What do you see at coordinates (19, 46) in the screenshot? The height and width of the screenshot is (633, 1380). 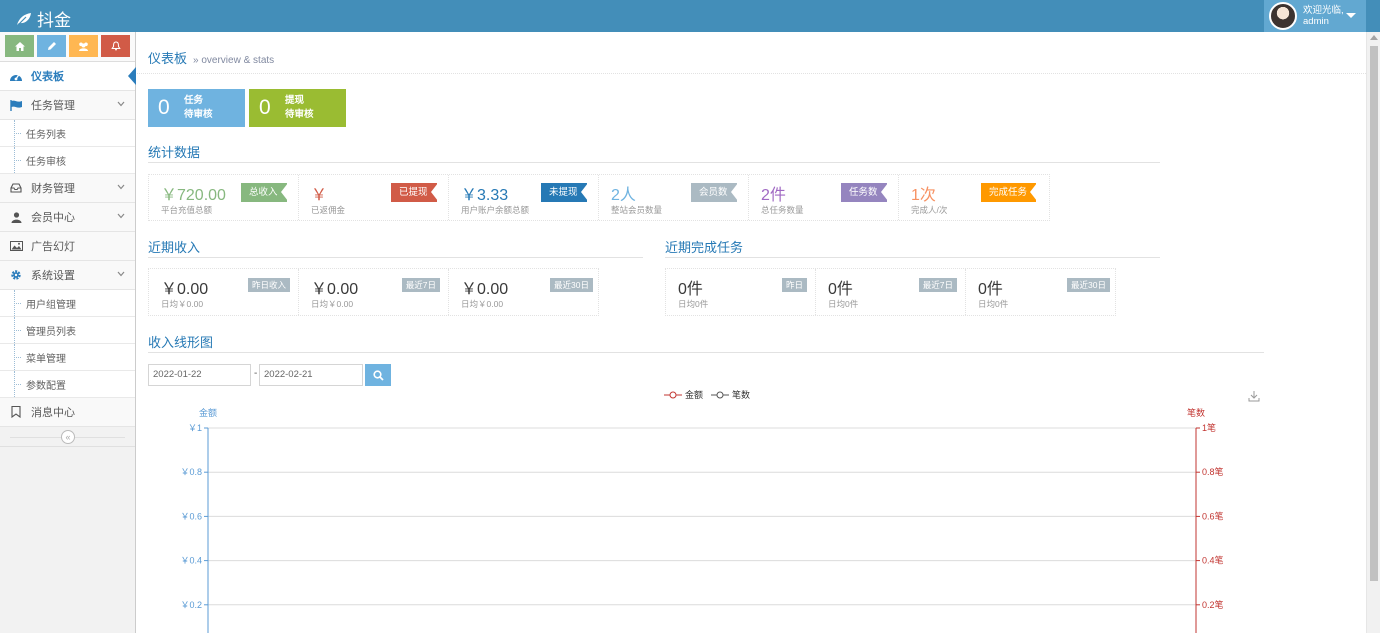 I see `shortcut-home-button` at bounding box center [19, 46].